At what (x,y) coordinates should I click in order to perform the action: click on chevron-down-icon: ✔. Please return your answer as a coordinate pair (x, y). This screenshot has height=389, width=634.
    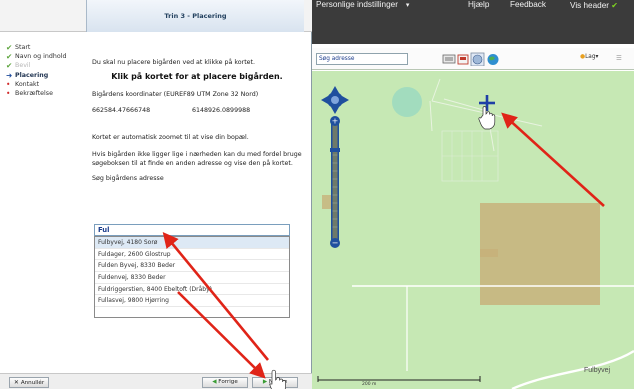
    Looking at the image, I should click on (615, 5).